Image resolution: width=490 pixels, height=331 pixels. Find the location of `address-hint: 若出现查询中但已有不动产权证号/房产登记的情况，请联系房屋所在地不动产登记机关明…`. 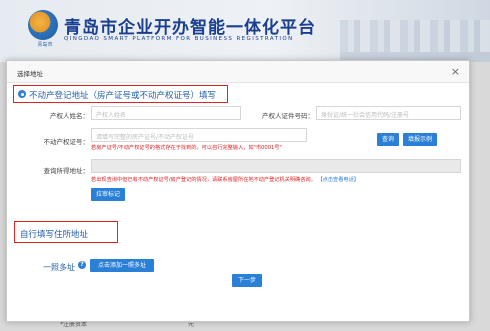

address-hint: 若出现查询中但已有不动产权证号/房产登记的情况，请联系房屋所在地不动产登记机关明… is located at coordinates (225, 179).